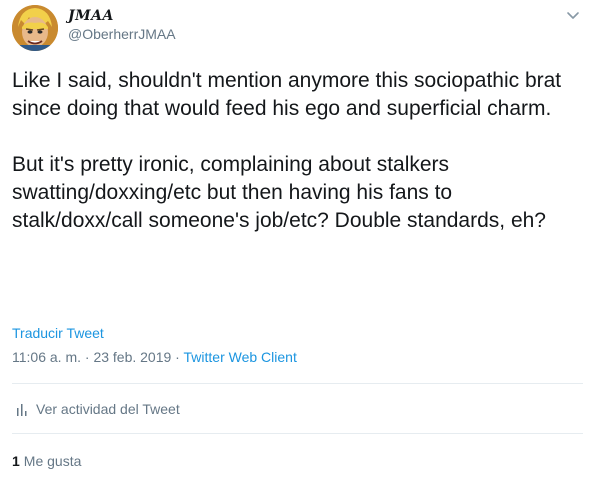 The image size is (595, 483). Describe the element at coordinates (52, 461) in the screenshot. I see `likes-label: Me gusta` at that location.